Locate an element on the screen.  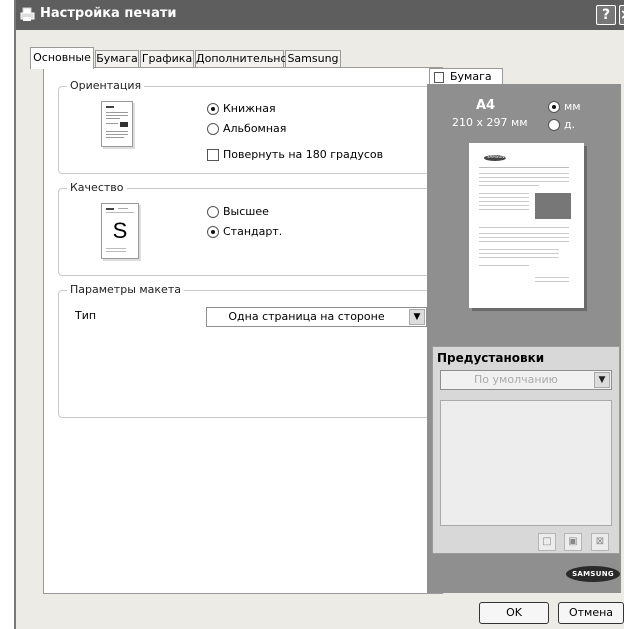
paper-size-dims: 210 x 297 мм is located at coordinates (490, 122).